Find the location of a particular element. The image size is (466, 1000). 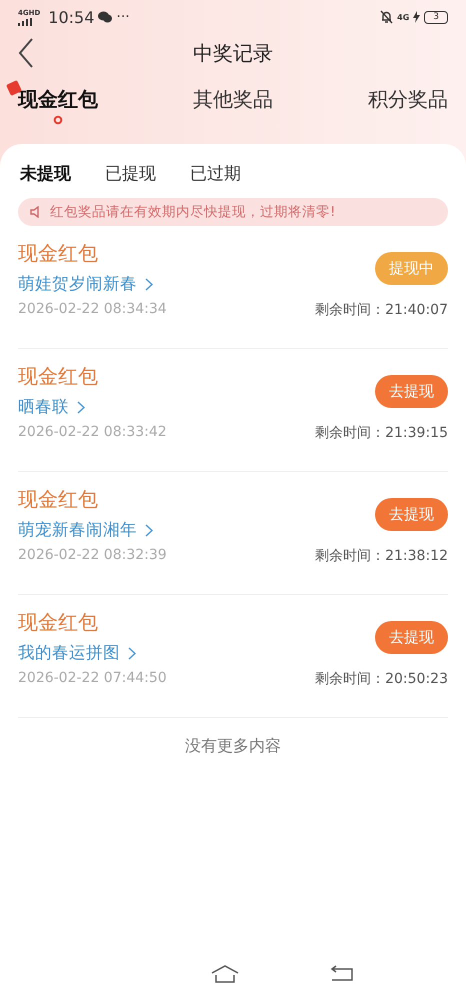

end-of-list-text: 没有更多内容 is located at coordinates (233, 746).